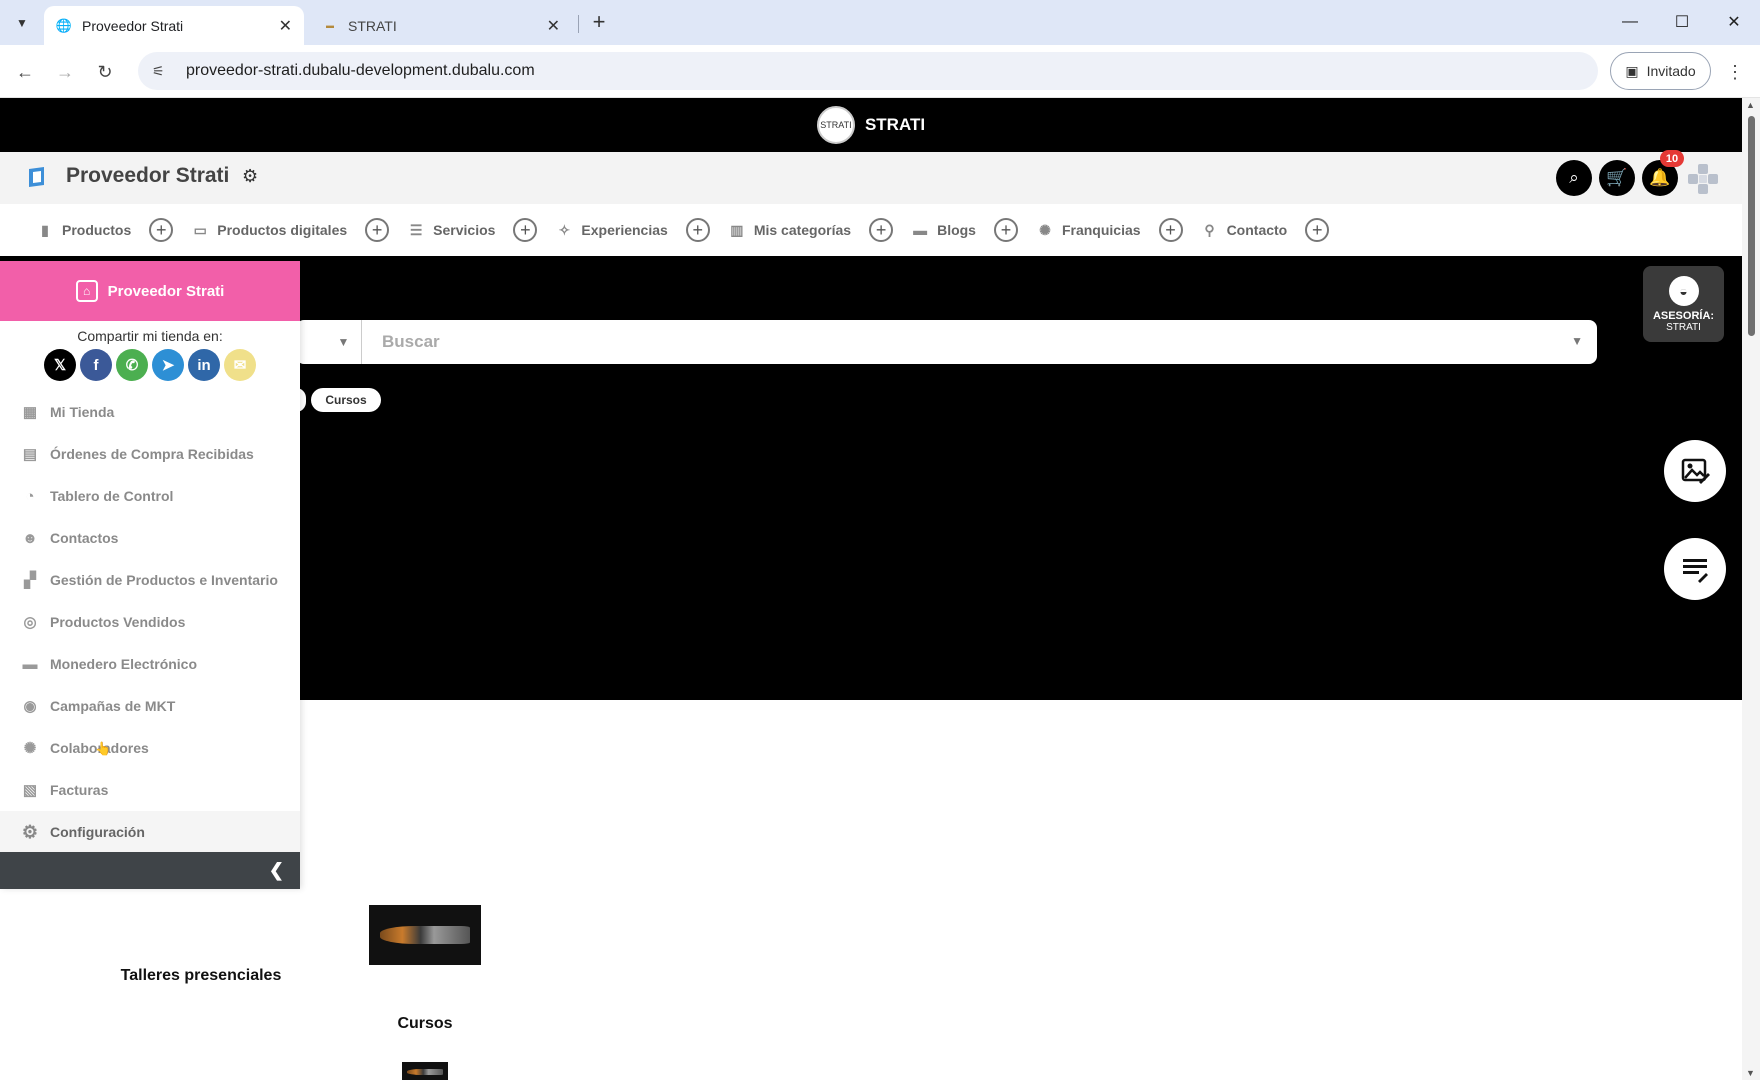  I want to click on browser-tab-inactive: ▬ STRATI ✕, so click(441, 25).